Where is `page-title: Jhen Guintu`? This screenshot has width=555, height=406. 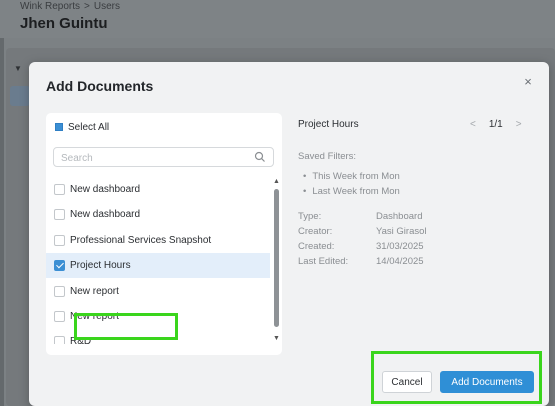
page-title: Jhen Guintu is located at coordinates (64, 23).